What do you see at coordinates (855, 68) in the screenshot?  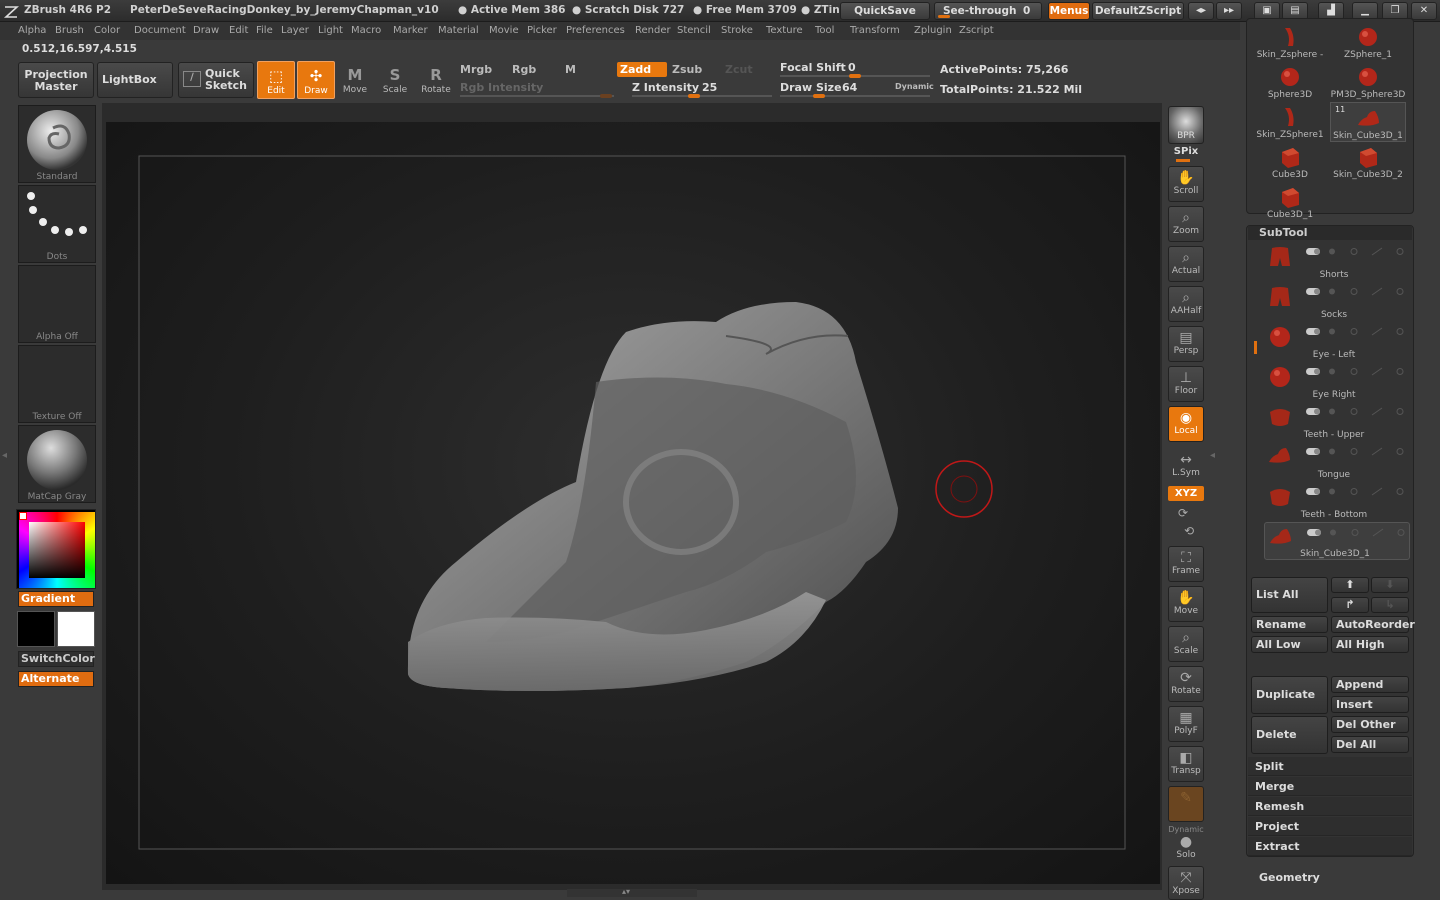 I see `focal-shift-slider: Focal Shift 0` at bounding box center [855, 68].